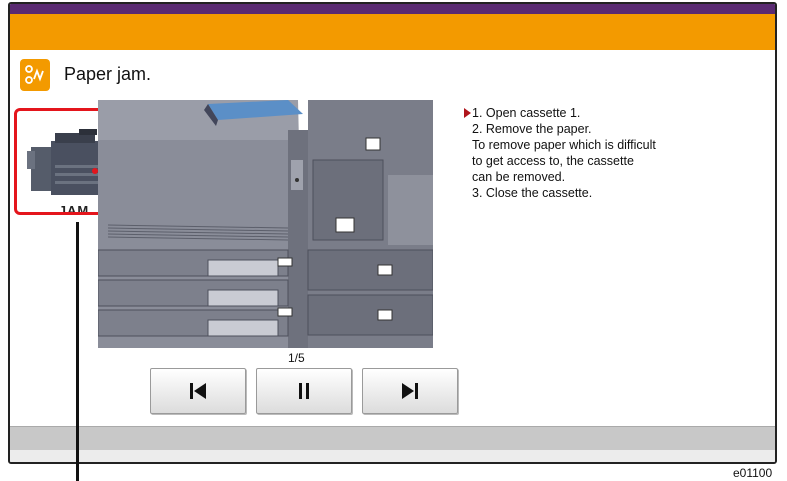  I want to click on paper-jam-icon, so click(35, 75).